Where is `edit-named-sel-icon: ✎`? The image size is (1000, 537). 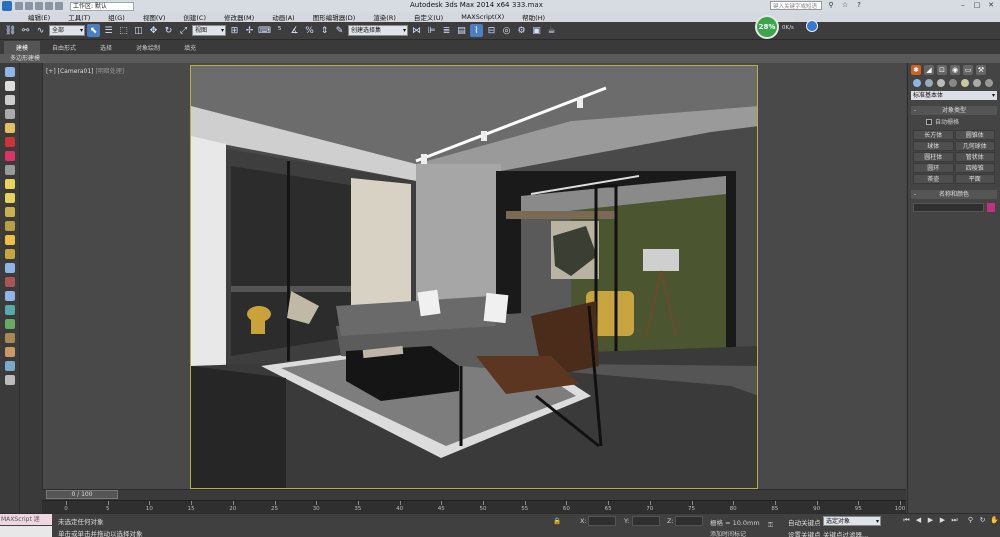
edit-named-sel-icon: ✎ is located at coordinates (339, 30).